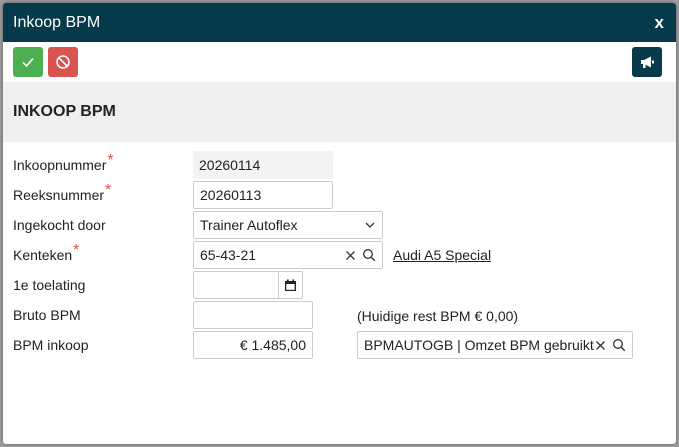  Describe the element at coordinates (43, 255) in the screenshot. I see `kenteken-label: Kenteken` at that location.